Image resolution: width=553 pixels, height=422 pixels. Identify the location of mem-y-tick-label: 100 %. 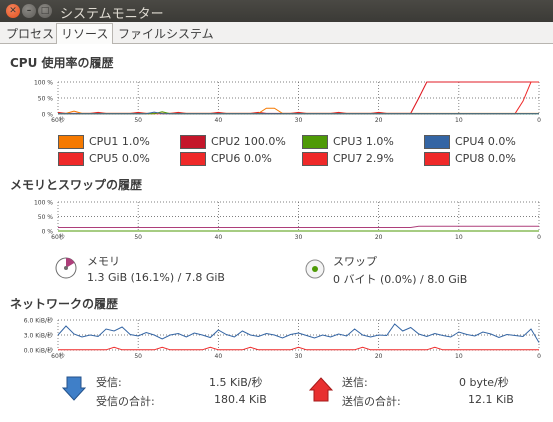
(43, 203).